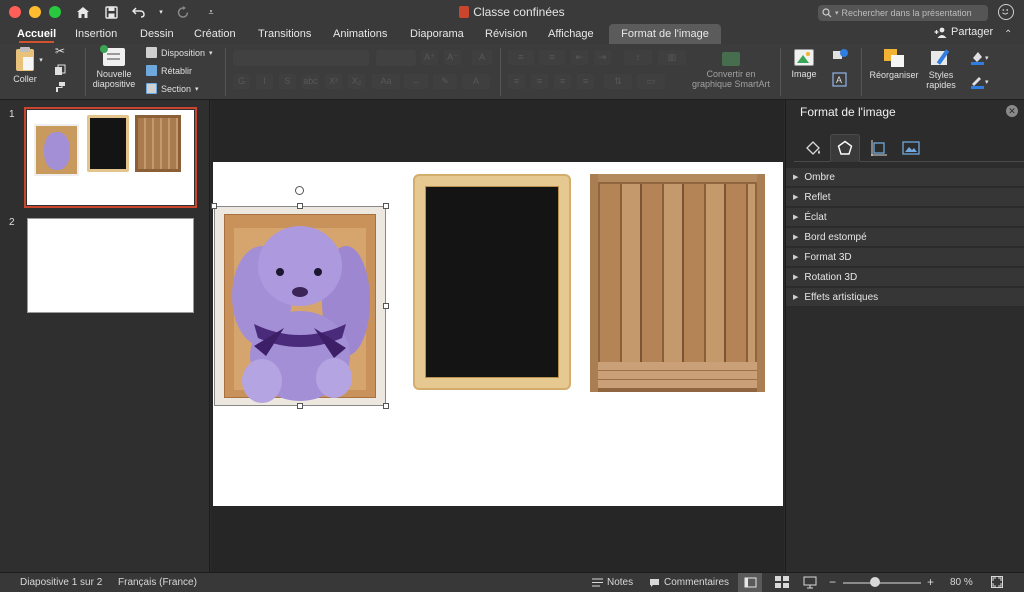  I want to click on clear-format-icon: A, so click(482, 57).